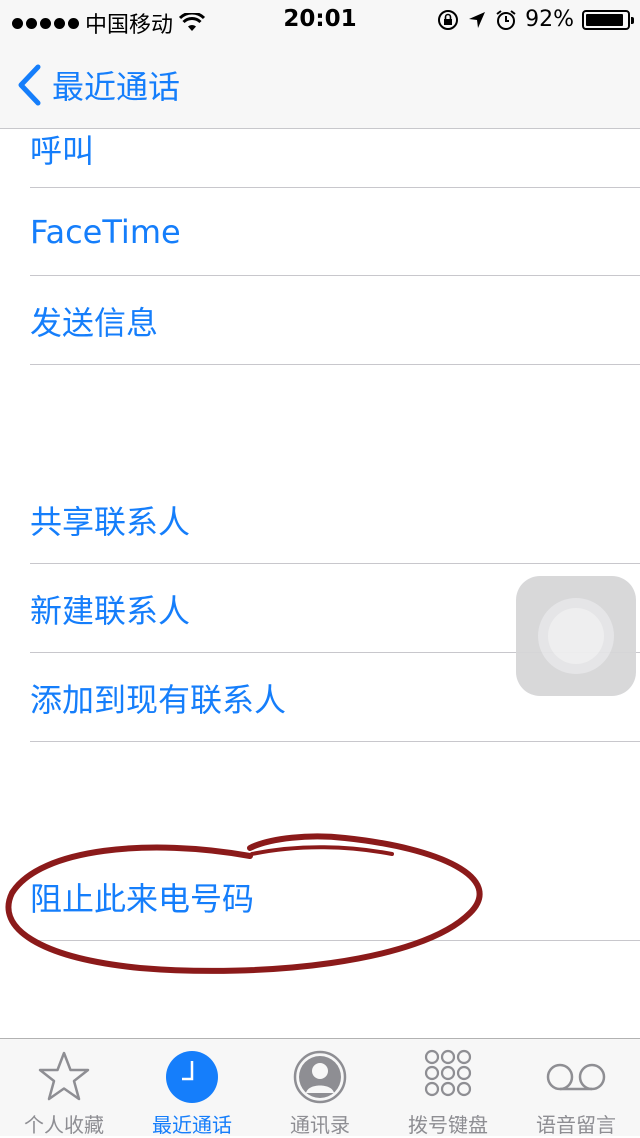 This screenshot has height=1138, width=640. Describe the element at coordinates (549, 19) in the screenshot. I see `battery-percent: 92%` at that location.